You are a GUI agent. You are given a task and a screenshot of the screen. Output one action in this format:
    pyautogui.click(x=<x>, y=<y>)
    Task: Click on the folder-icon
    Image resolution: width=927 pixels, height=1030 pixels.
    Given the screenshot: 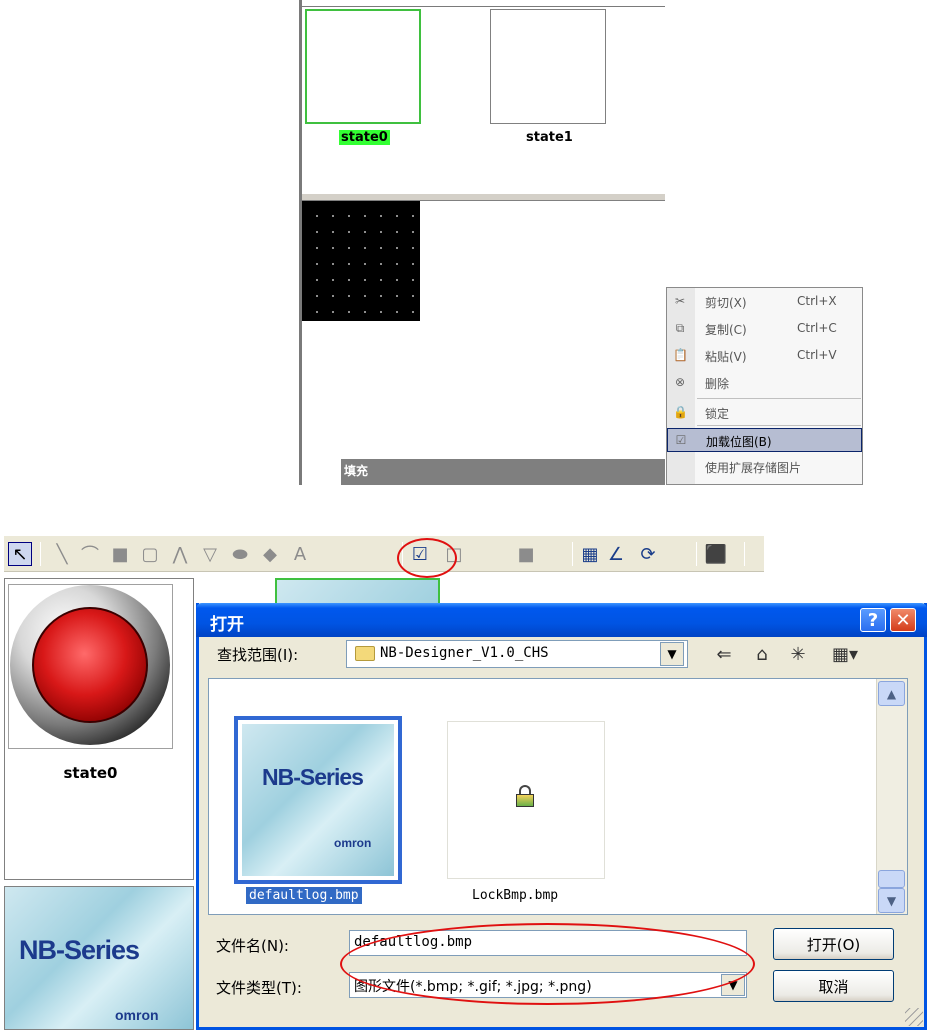 What is the action you would take?
    pyautogui.click(x=365, y=653)
    